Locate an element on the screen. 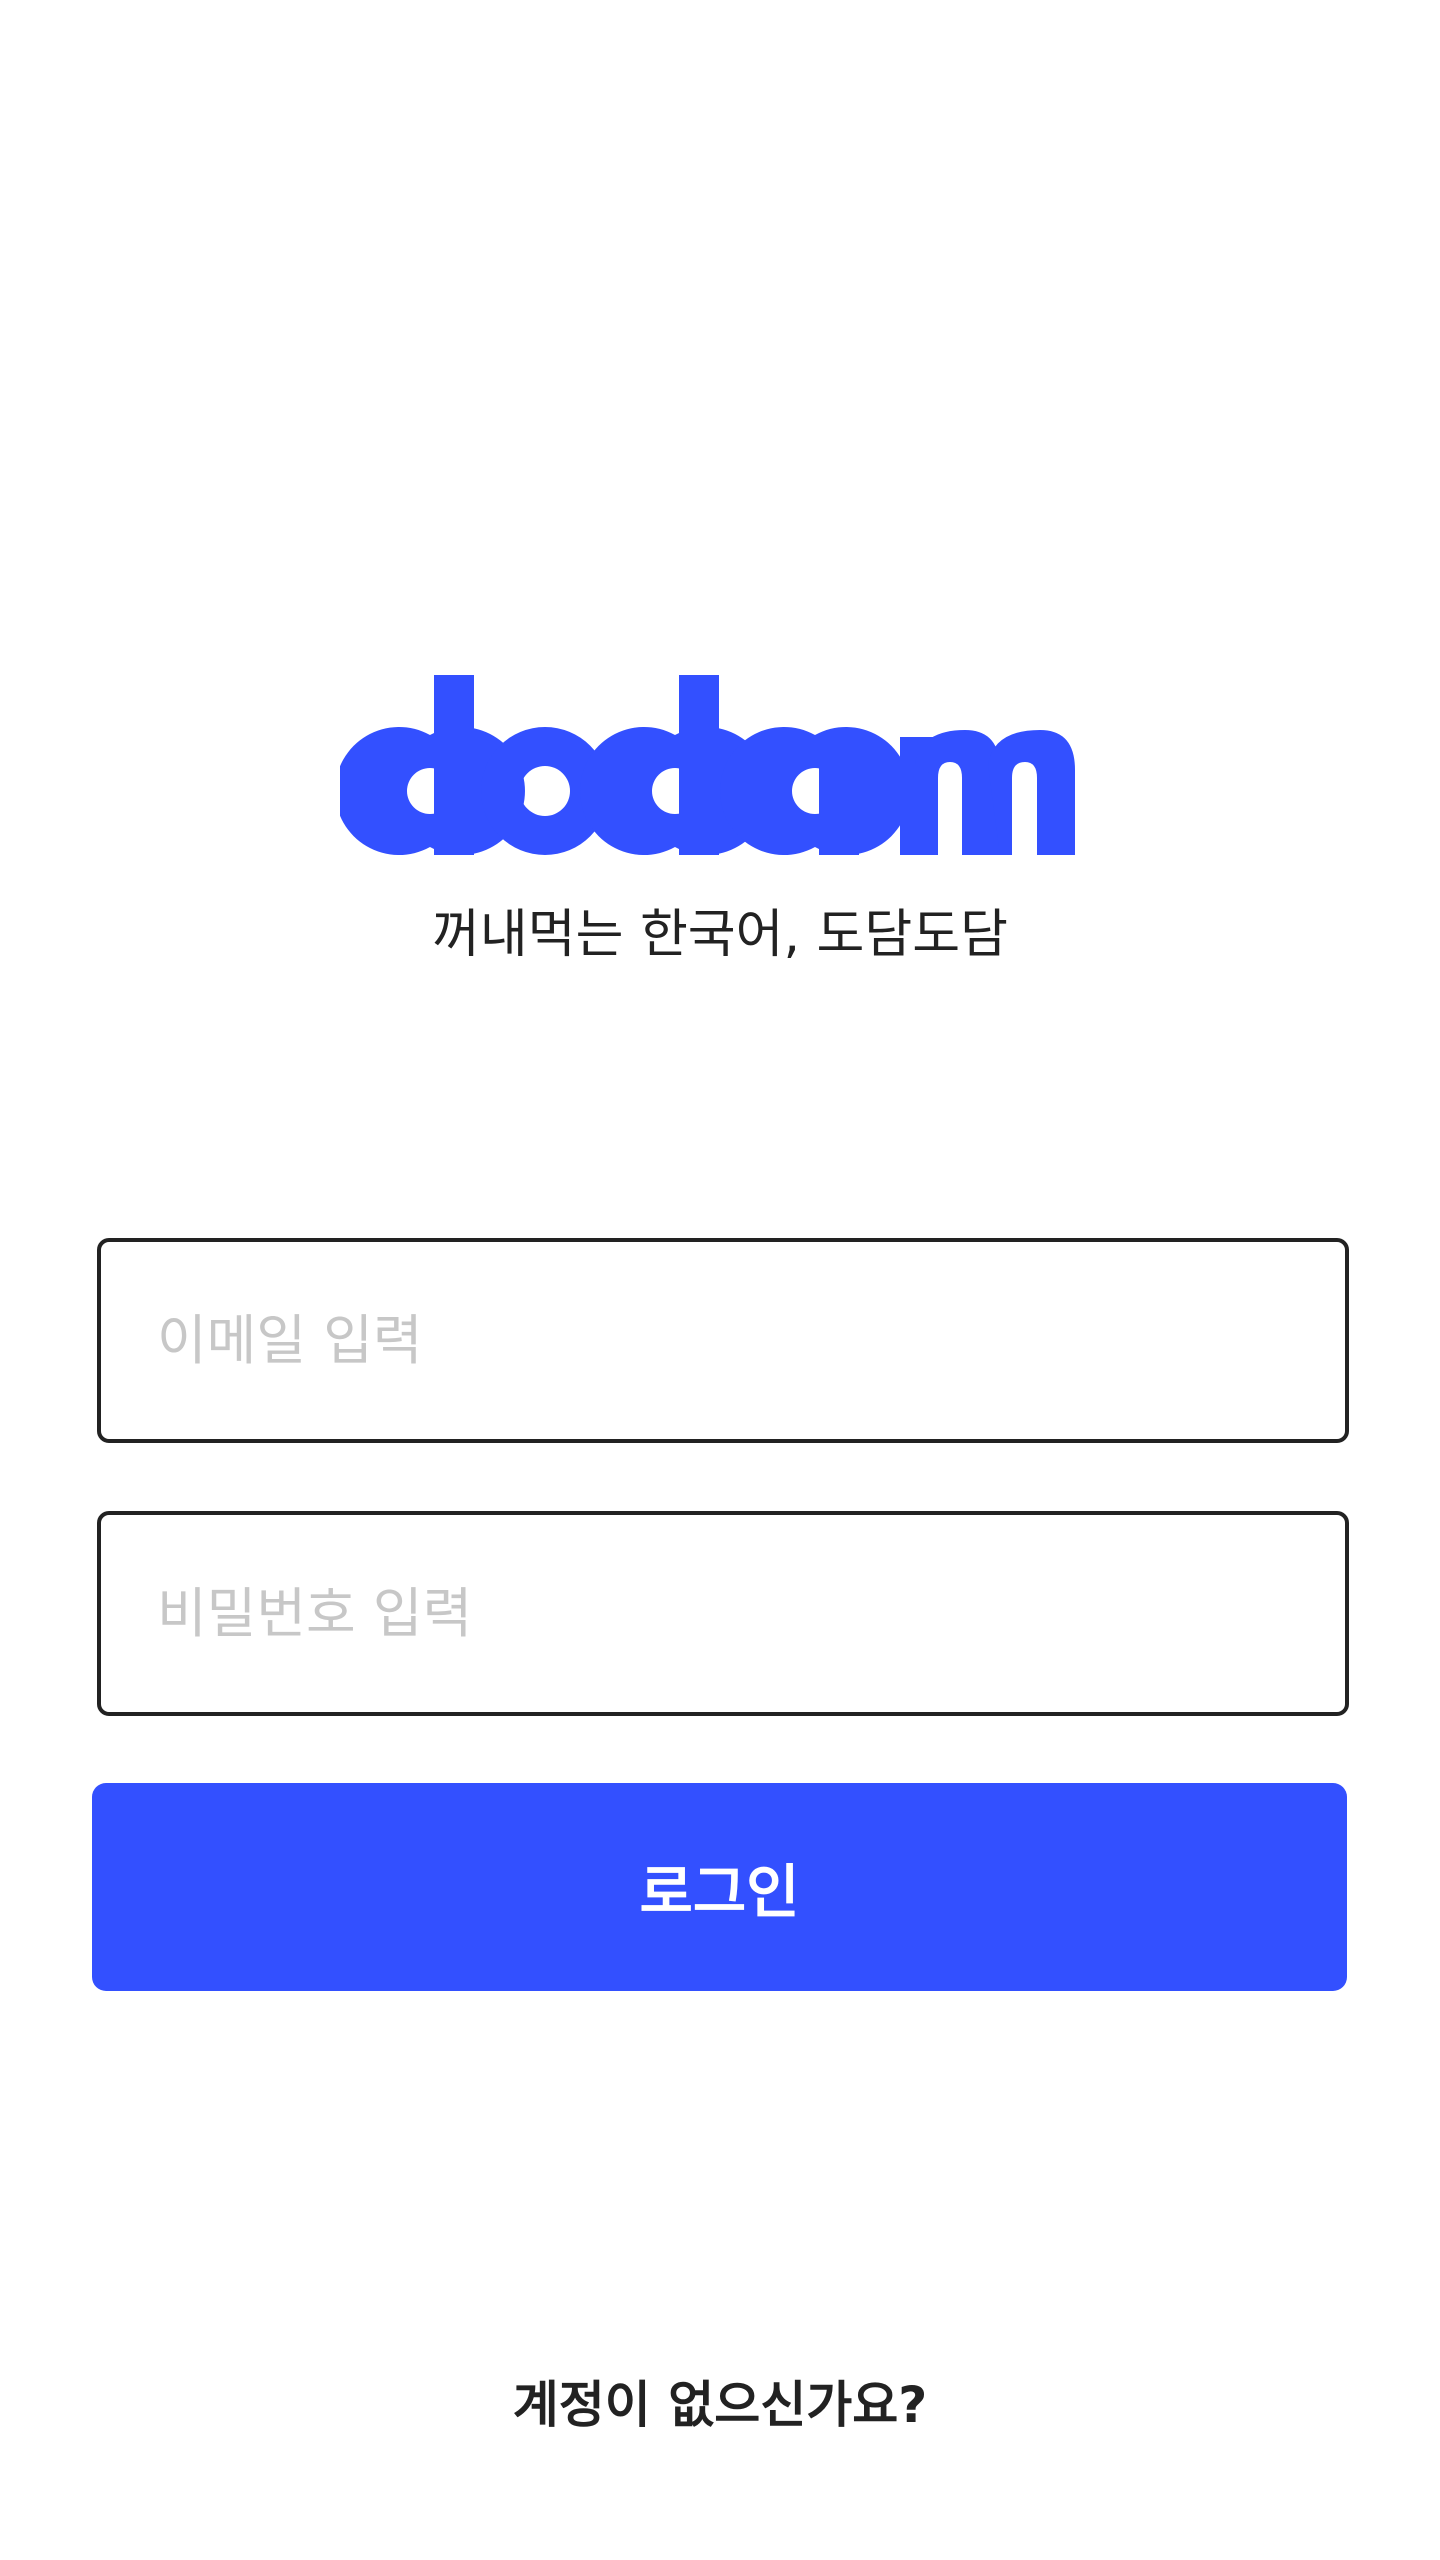 The width and height of the screenshot is (1440, 2560). email-input is located at coordinates (723, 1340).